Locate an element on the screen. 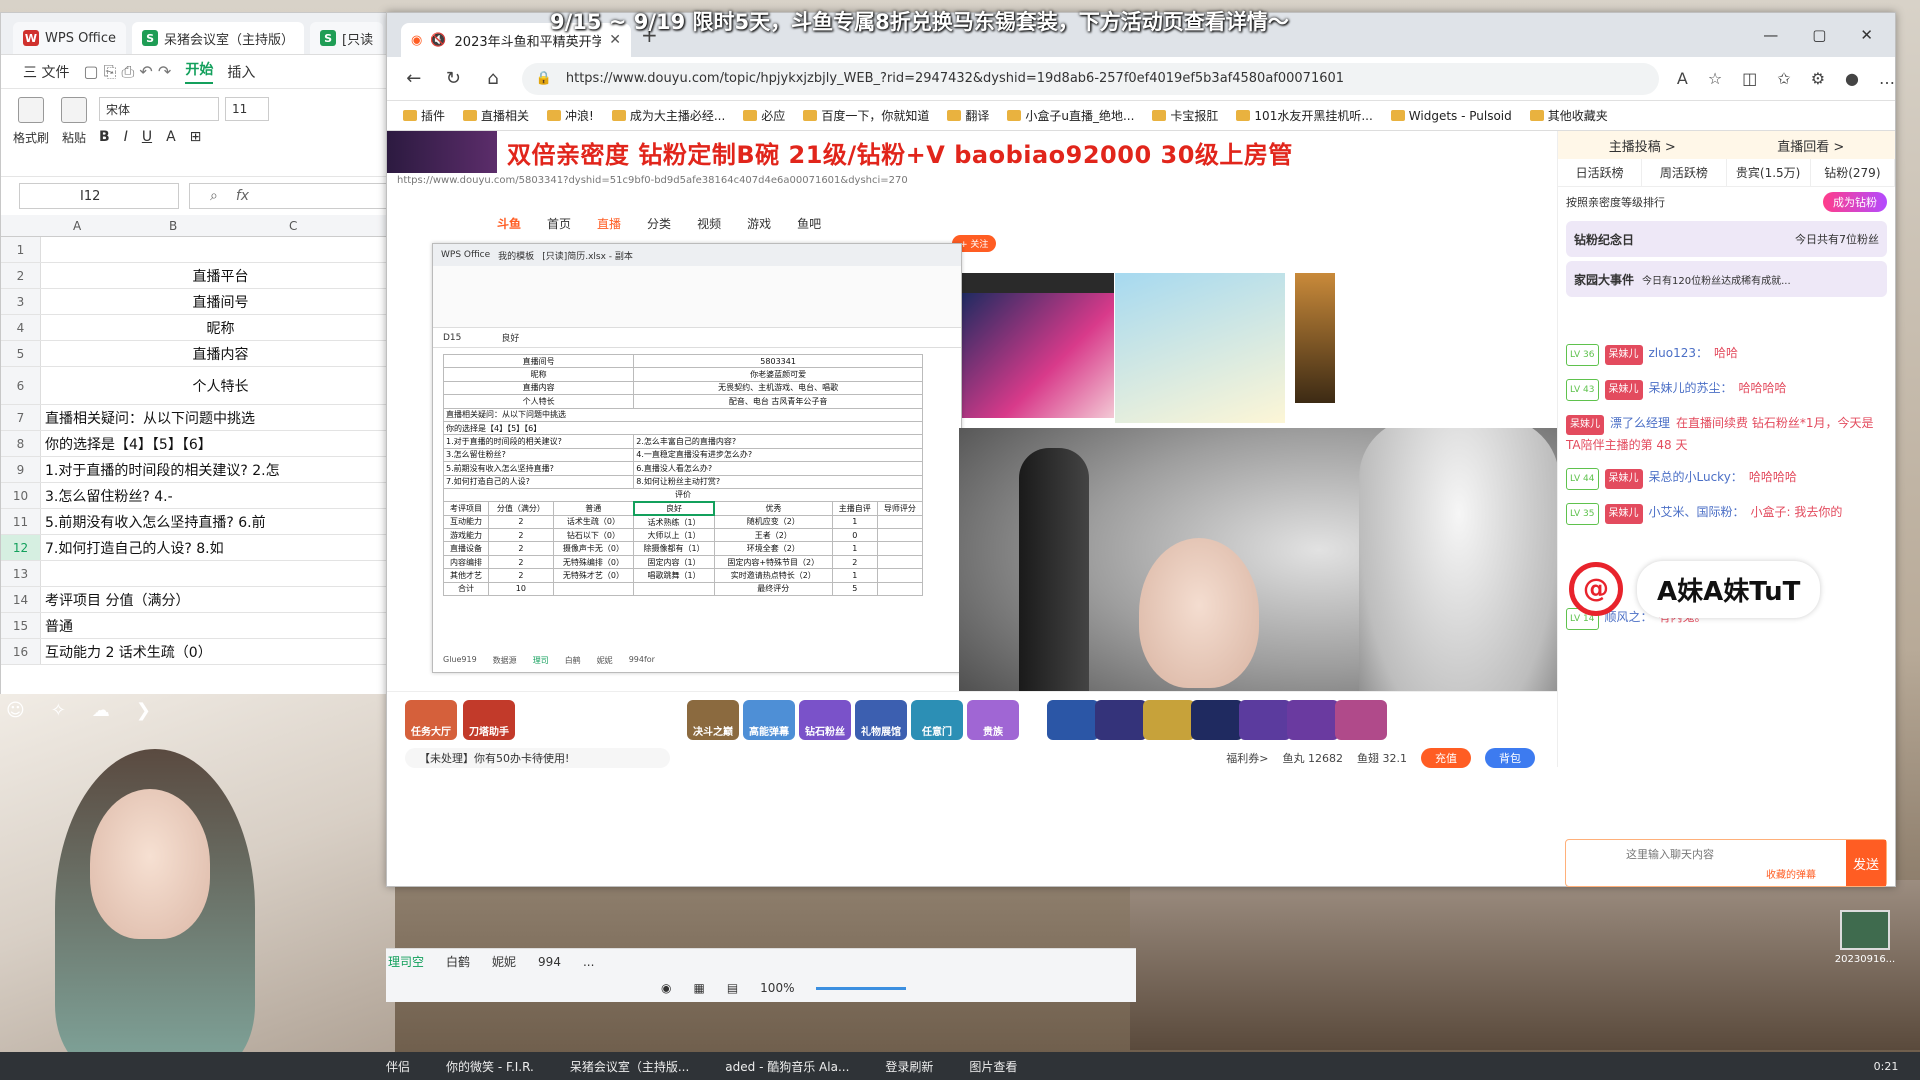 Image resolution: width=1920 pixels, height=1080 pixels. next-icon: ❯ is located at coordinates (143, 710).